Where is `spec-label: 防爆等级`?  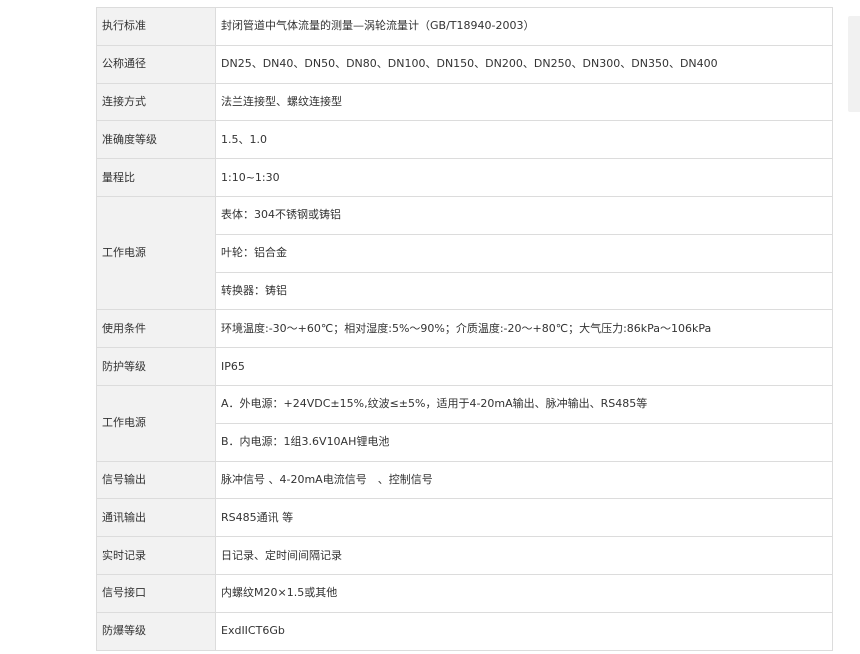 spec-label: 防爆等级 is located at coordinates (156, 631).